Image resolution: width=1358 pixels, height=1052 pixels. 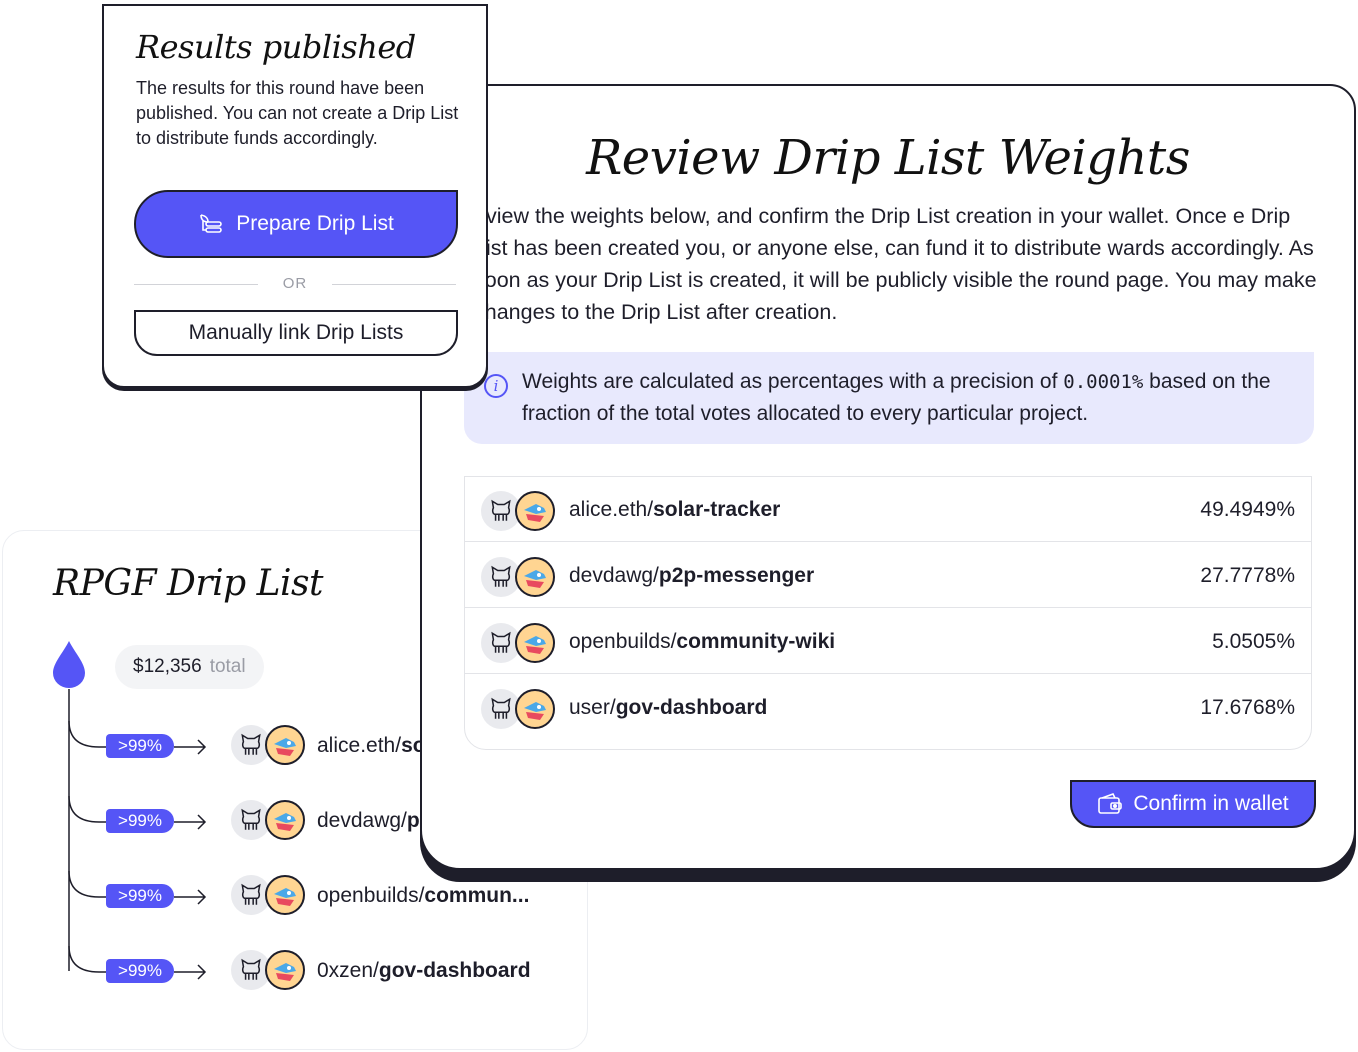 I want to click on table-row: devdawg/p2p-messenger 27.7778%, so click(x=888, y=575).